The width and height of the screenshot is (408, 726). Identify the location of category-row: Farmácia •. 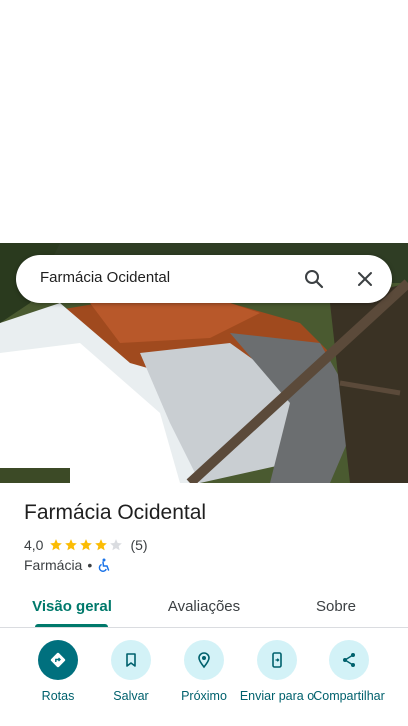
(67, 565).